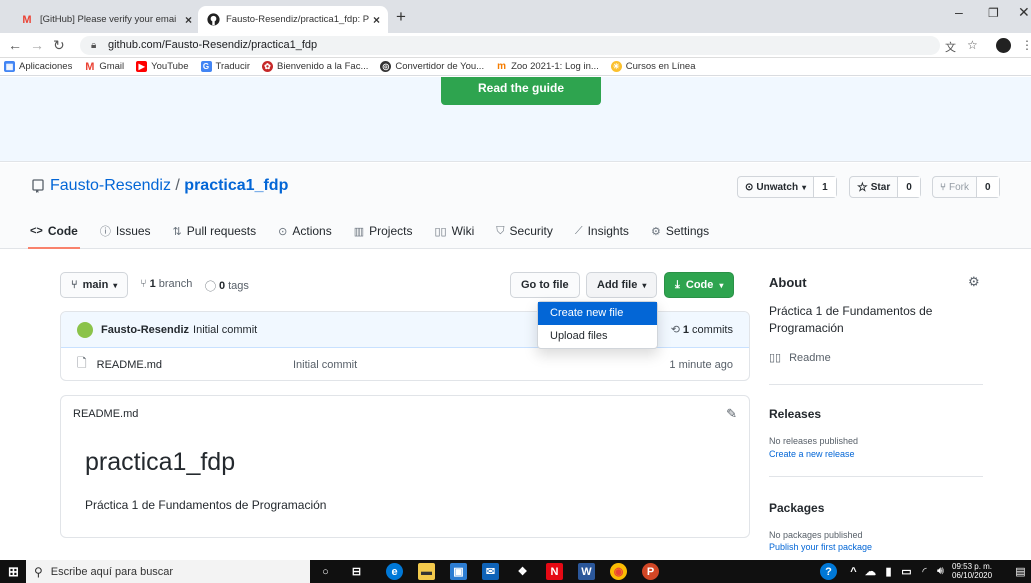 The width and height of the screenshot is (1031, 583). What do you see at coordinates (405, 364) in the screenshot?
I see `table-row: 🗋︎ README.md Initial commit 1 minute ago` at bounding box center [405, 364].